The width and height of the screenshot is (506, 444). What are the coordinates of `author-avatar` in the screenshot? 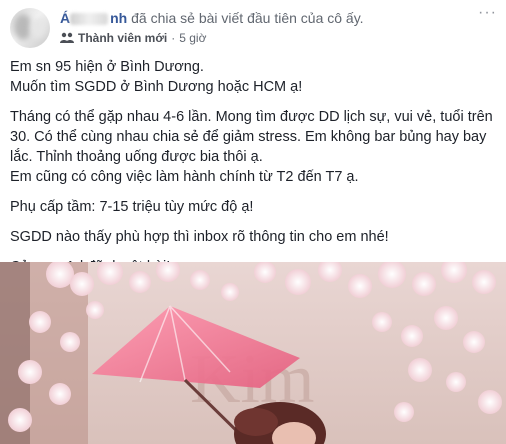 It's located at (30, 28).